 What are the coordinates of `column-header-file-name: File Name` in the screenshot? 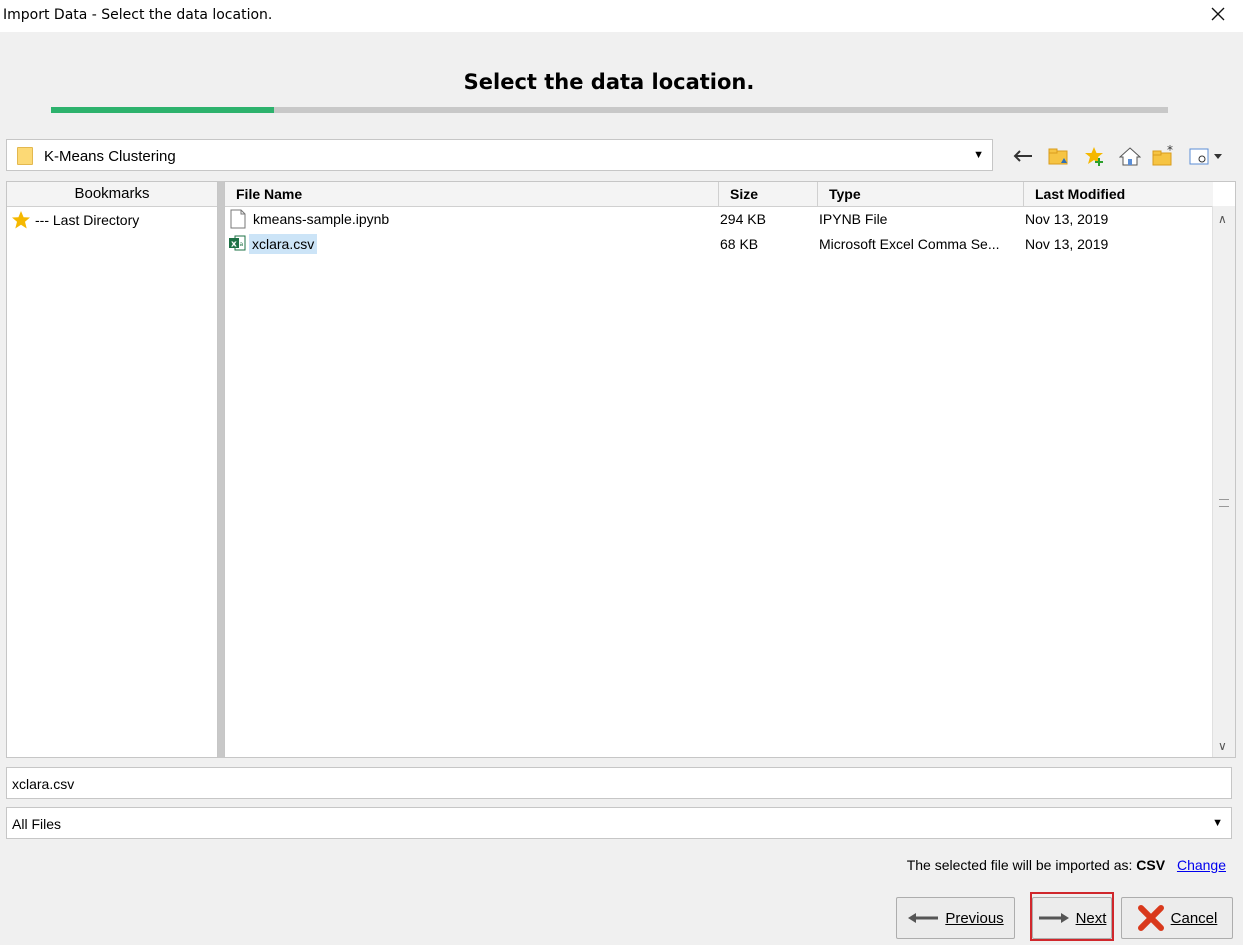 It's located at (472, 194).